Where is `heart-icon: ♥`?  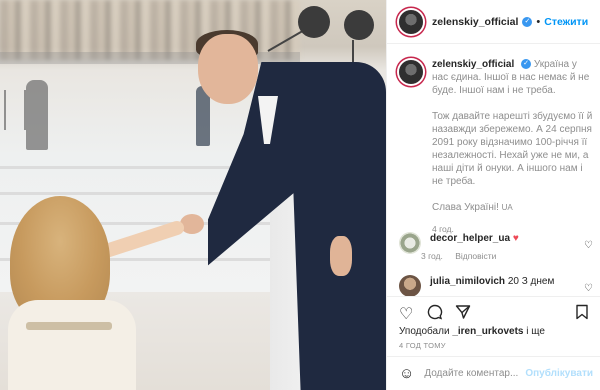
heart-icon: ♥ is located at coordinates (515, 238).